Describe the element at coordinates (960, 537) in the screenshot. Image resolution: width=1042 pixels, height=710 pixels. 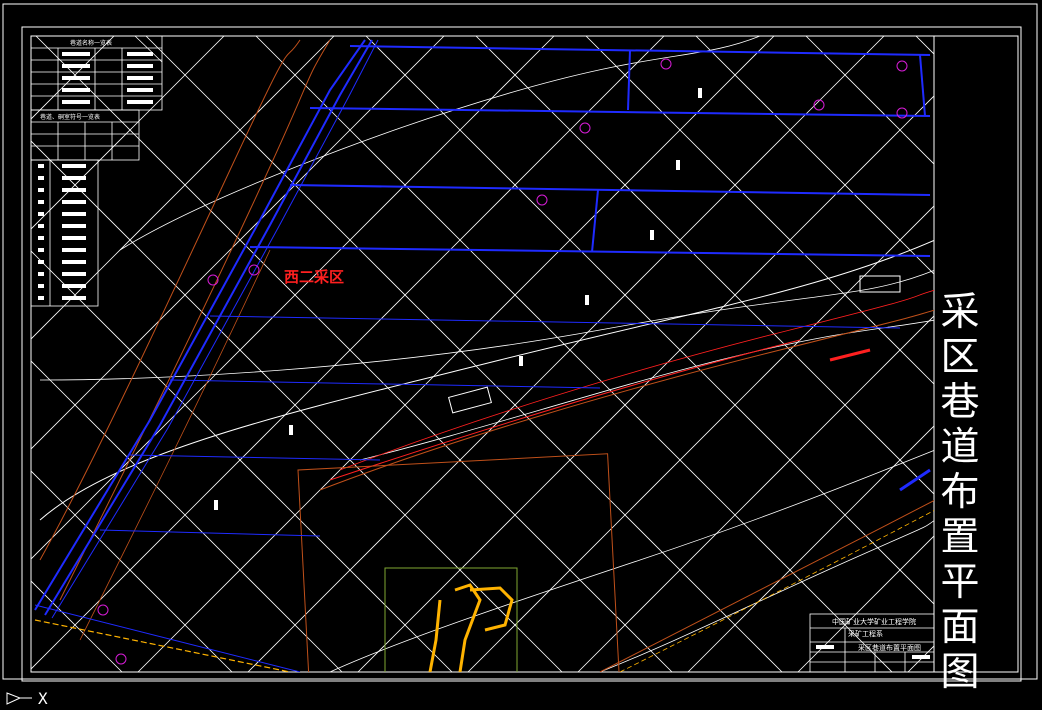
I see `title-char: 置` at that location.